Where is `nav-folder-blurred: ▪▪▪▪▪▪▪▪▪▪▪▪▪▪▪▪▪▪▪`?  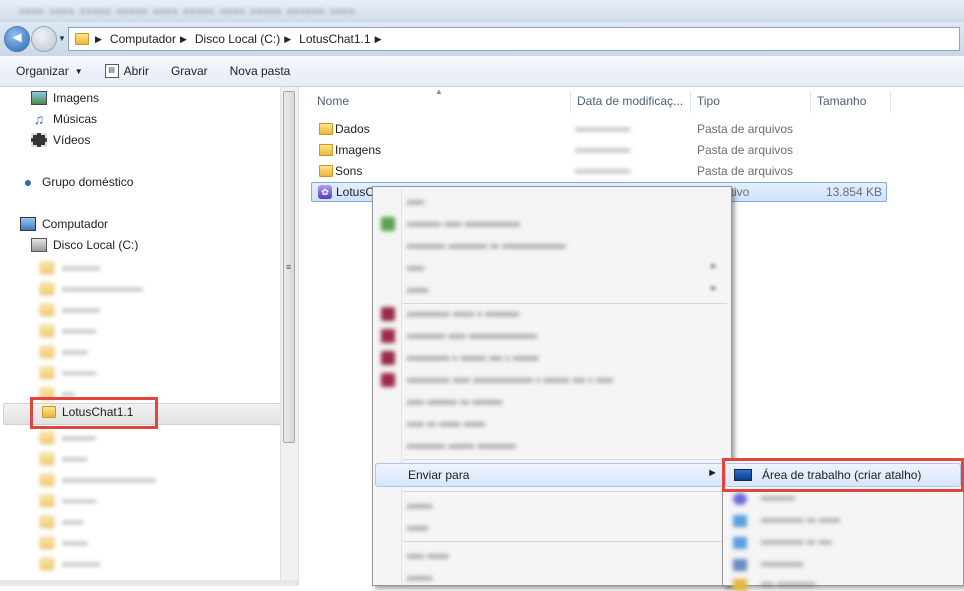
nav-folder-blurred: ▪▪▪▪▪▪▪▪▪▪▪▪▪▪▪▪▪▪▪ is located at coordinates (91, 289).